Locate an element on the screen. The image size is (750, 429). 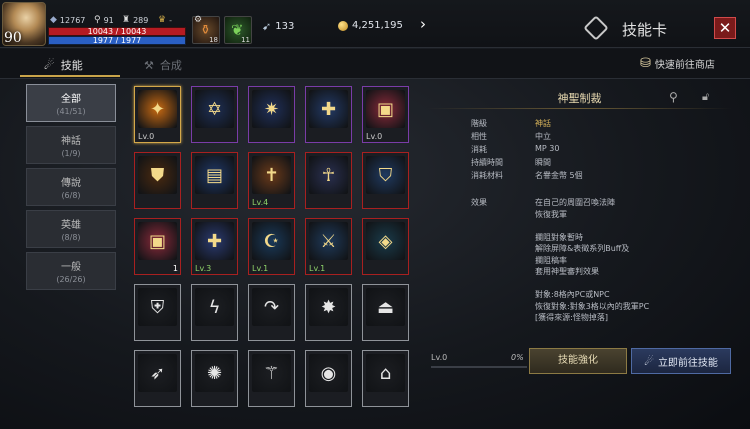
skill-card: ▤ is located at coordinates (214, 180).